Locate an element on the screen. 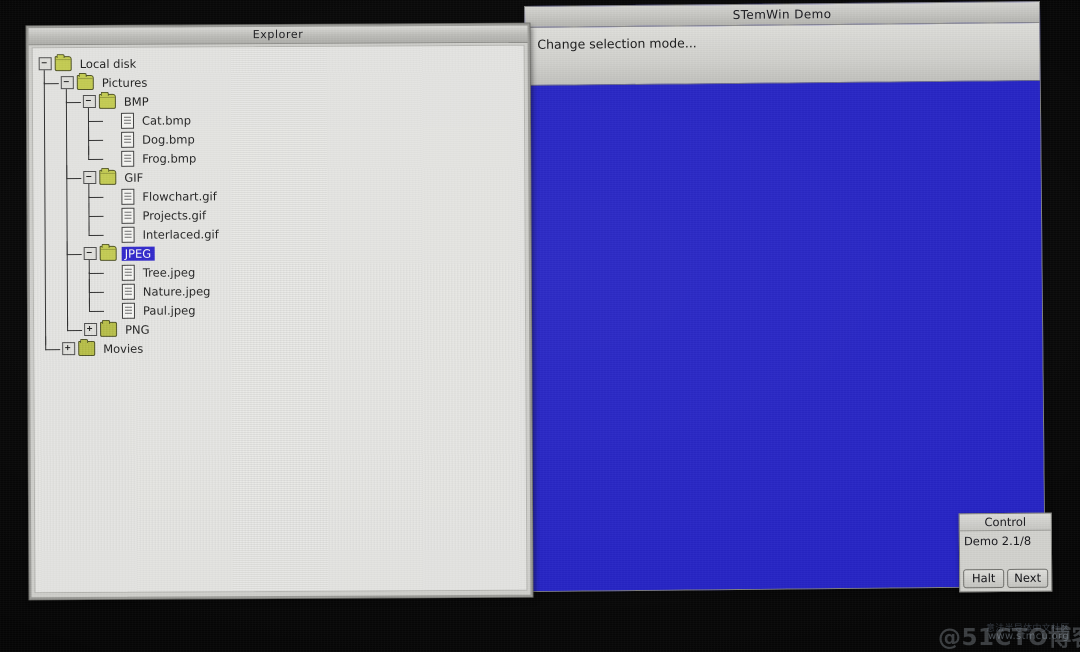 This screenshot has height=652, width=1080. tree-item-label: Projects.gif is located at coordinates (174, 215).